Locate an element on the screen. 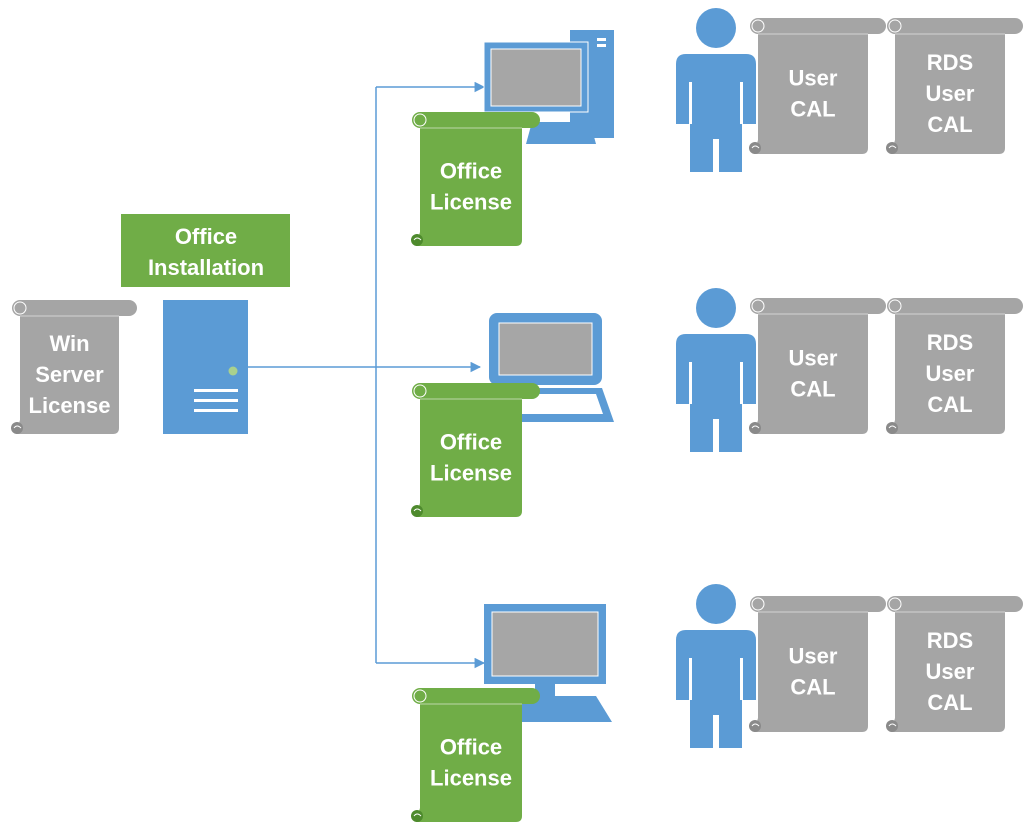 This screenshot has width=1024, height=835. server-icon is located at coordinates (205, 367).